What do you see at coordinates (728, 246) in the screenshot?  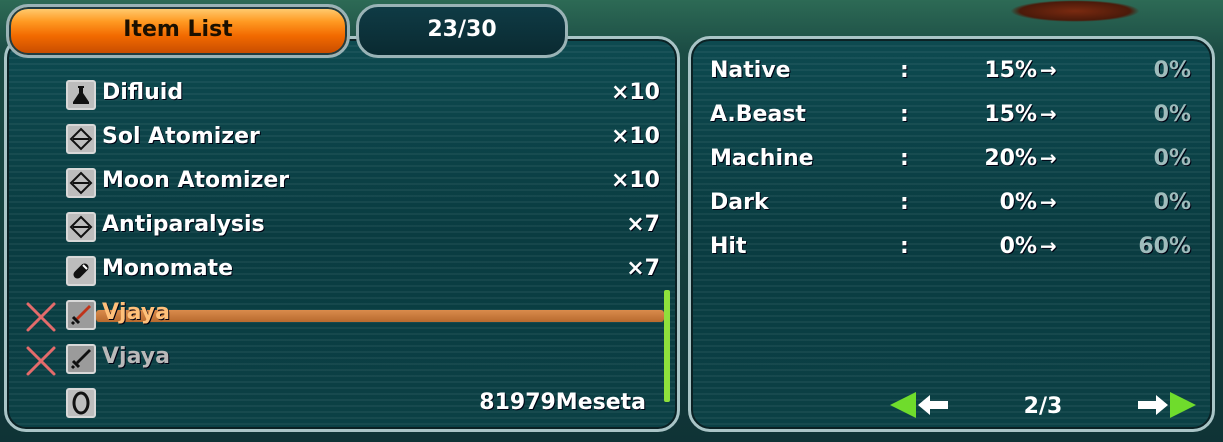 I see `stat-name: Hit` at bounding box center [728, 246].